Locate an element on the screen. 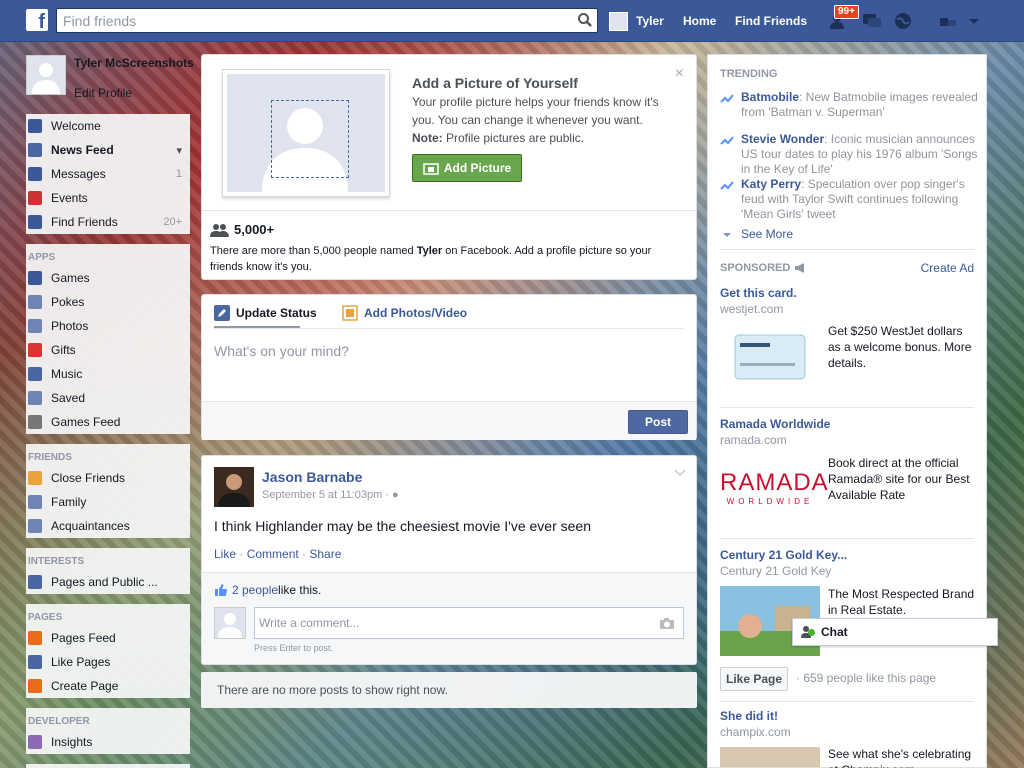 The image size is (1024, 768). sidebar-item-music: Music is located at coordinates (108, 374).